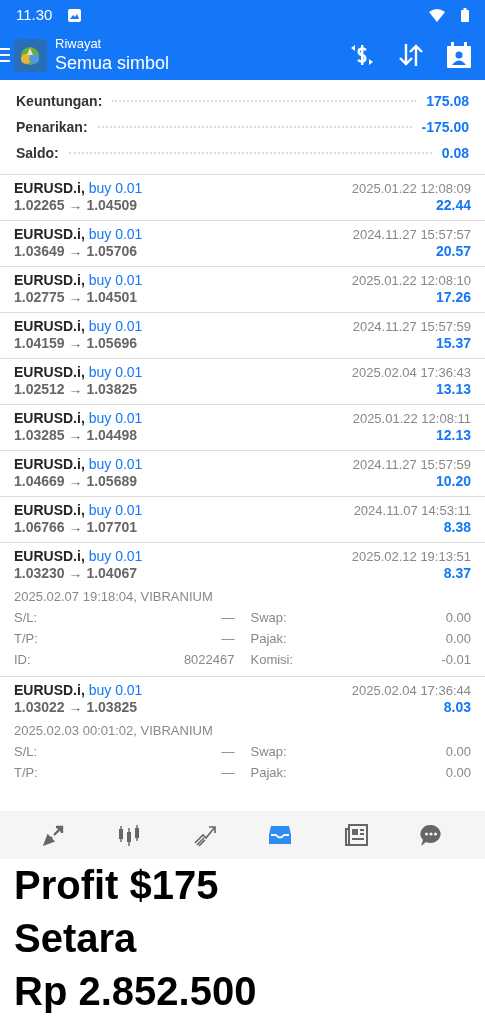 The width and height of the screenshot is (485, 1024). What do you see at coordinates (453, 297) in the screenshot?
I see `deal-profit: 17.26` at bounding box center [453, 297].